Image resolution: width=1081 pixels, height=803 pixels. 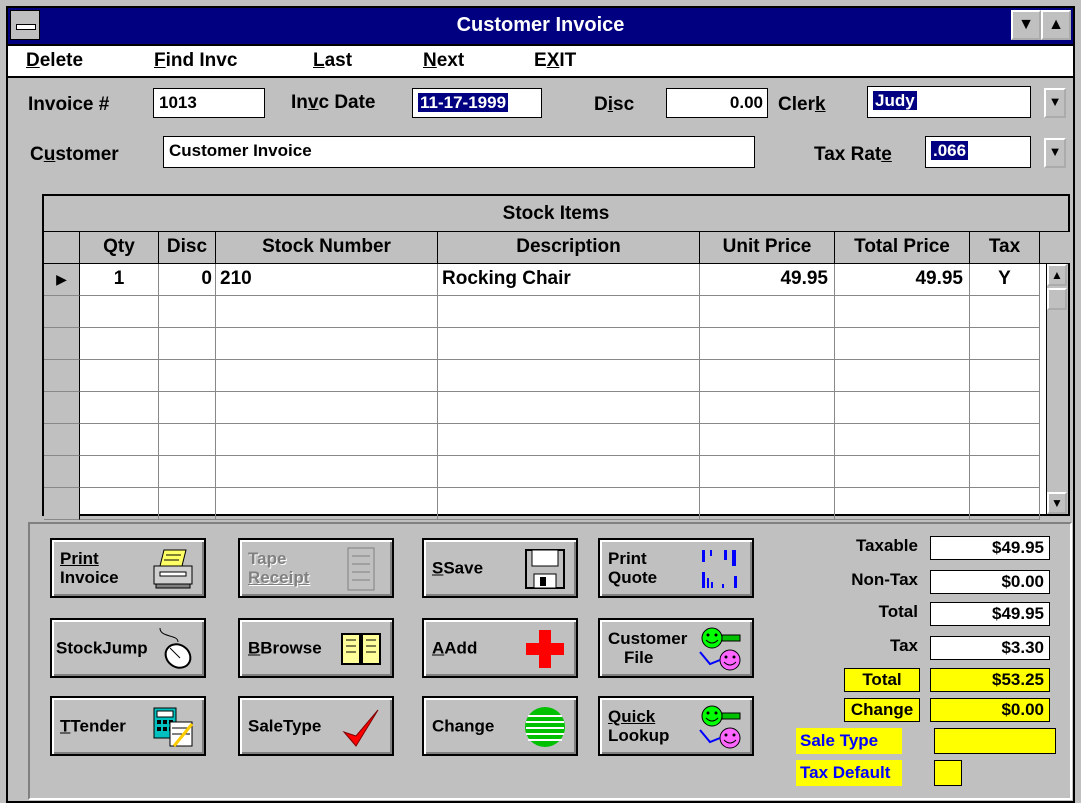 What do you see at coordinates (569, 280) in the screenshot?
I see `cell-description: Rocking Chair` at bounding box center [569, 280].